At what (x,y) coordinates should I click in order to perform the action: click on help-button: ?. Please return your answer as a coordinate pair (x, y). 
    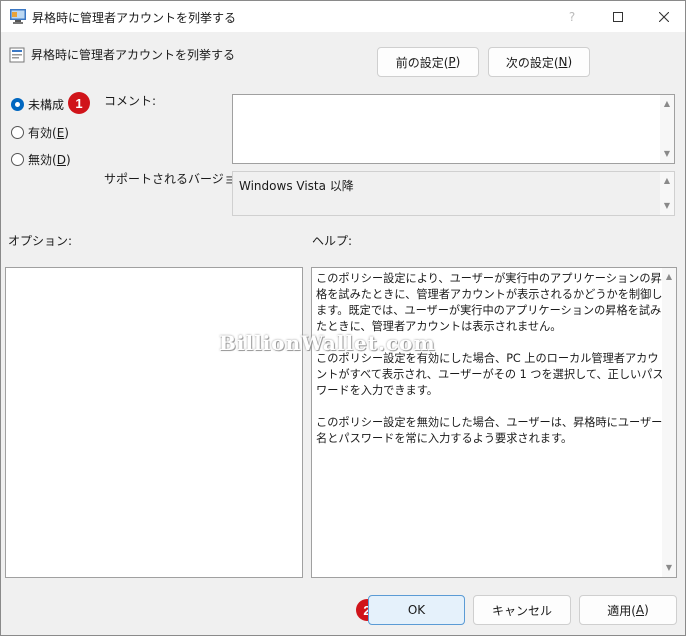
    Looking at the image, I should click on (572, 16).